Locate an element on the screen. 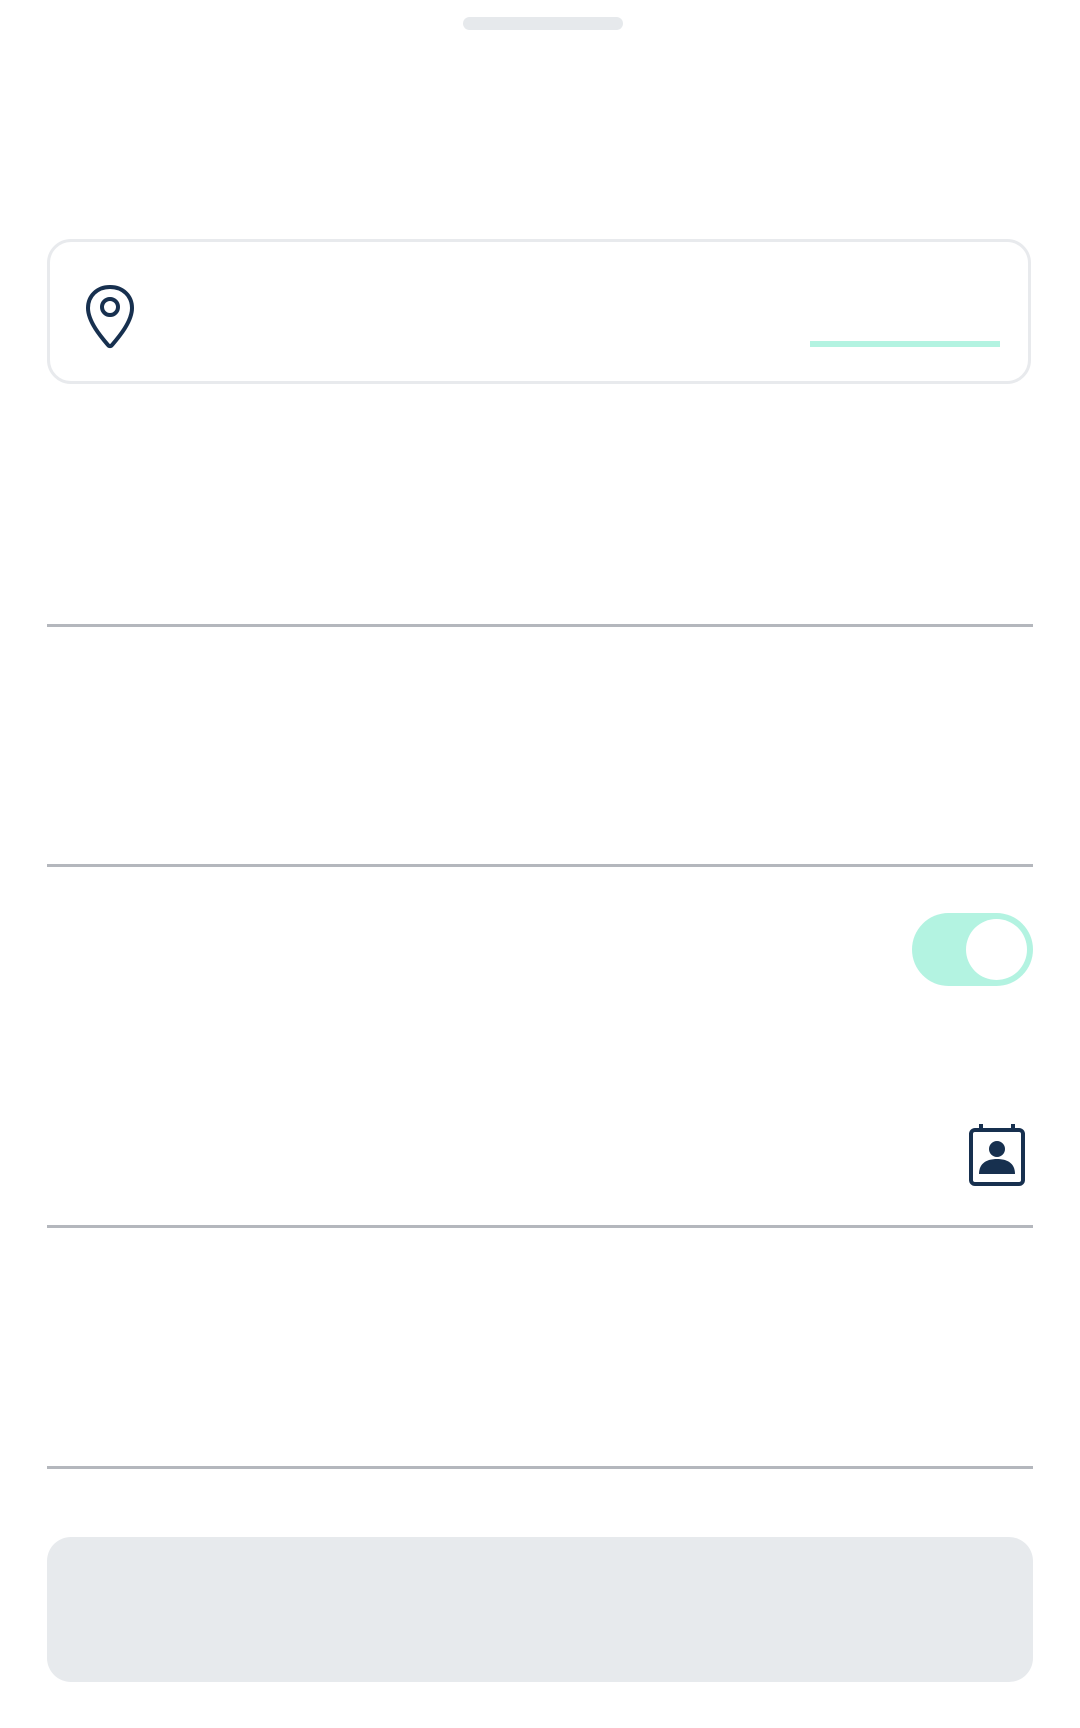  form-field-1-underline is located at coordinates (540, 625).